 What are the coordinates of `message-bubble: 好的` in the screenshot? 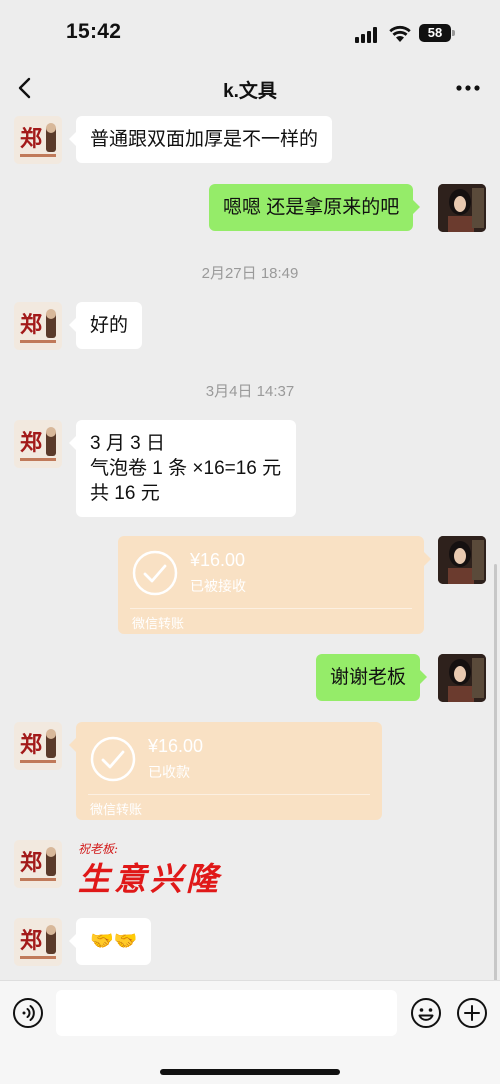 It's located at (105, 325).